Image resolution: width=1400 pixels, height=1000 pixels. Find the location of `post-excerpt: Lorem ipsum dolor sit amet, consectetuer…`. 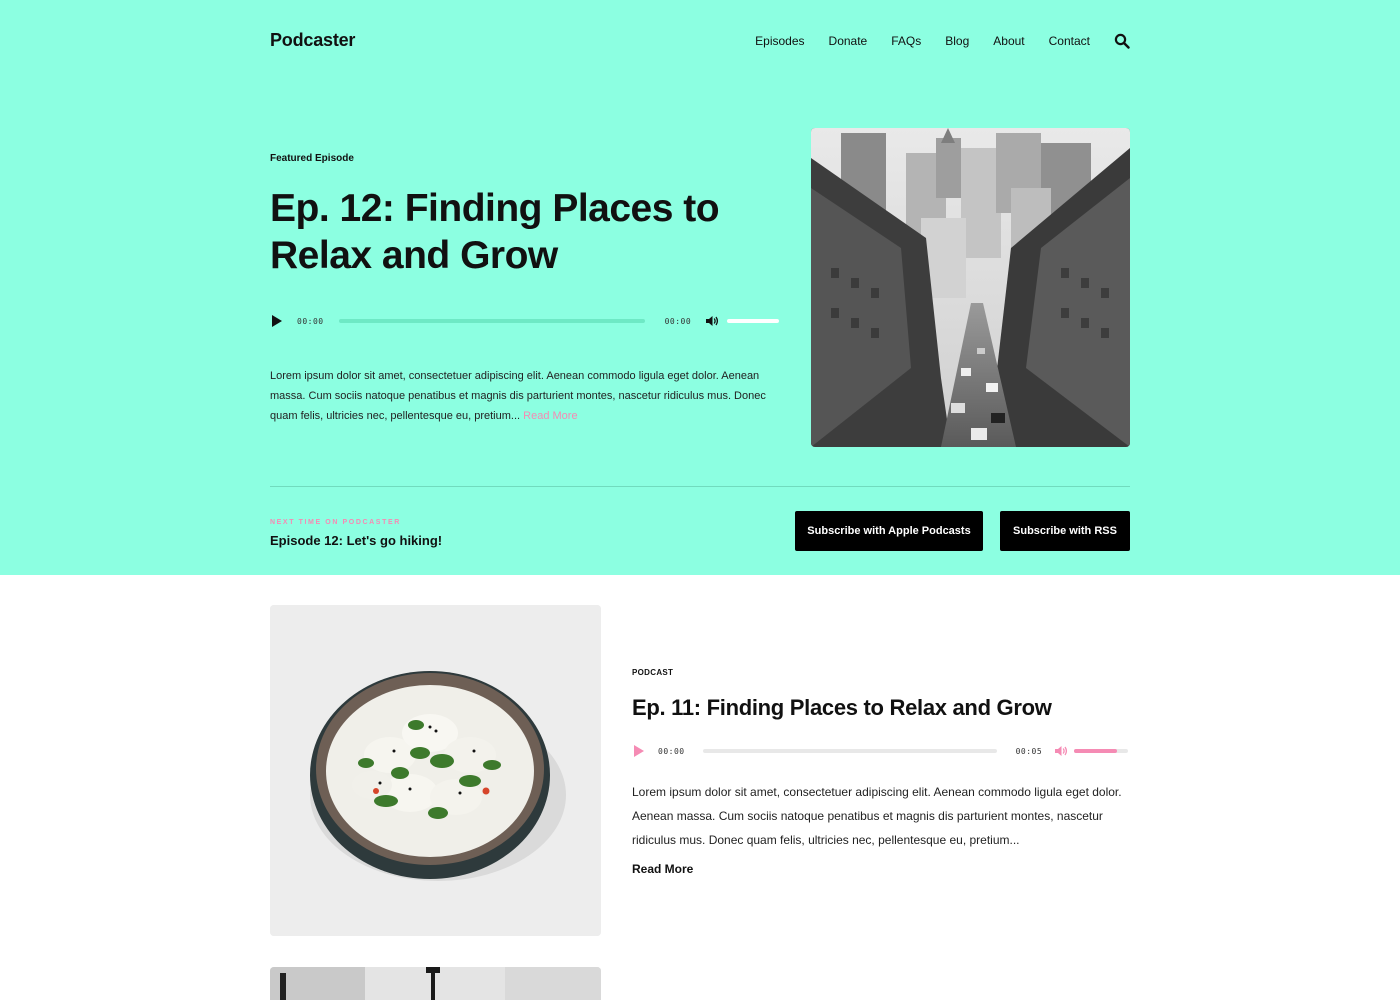

post-excerpt: Lorem ipsum dolor sit amet, consectetuer… is located at coordinates (877, 816).